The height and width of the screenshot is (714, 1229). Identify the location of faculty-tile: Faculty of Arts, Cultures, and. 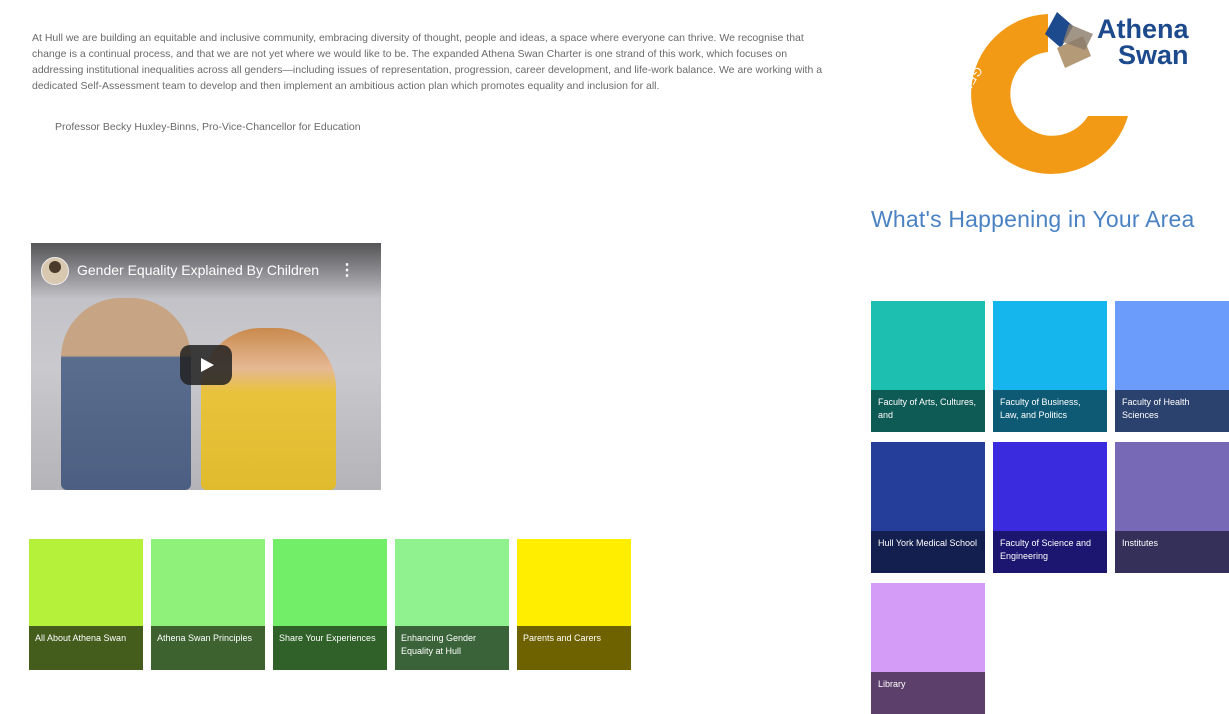
(928, 366).